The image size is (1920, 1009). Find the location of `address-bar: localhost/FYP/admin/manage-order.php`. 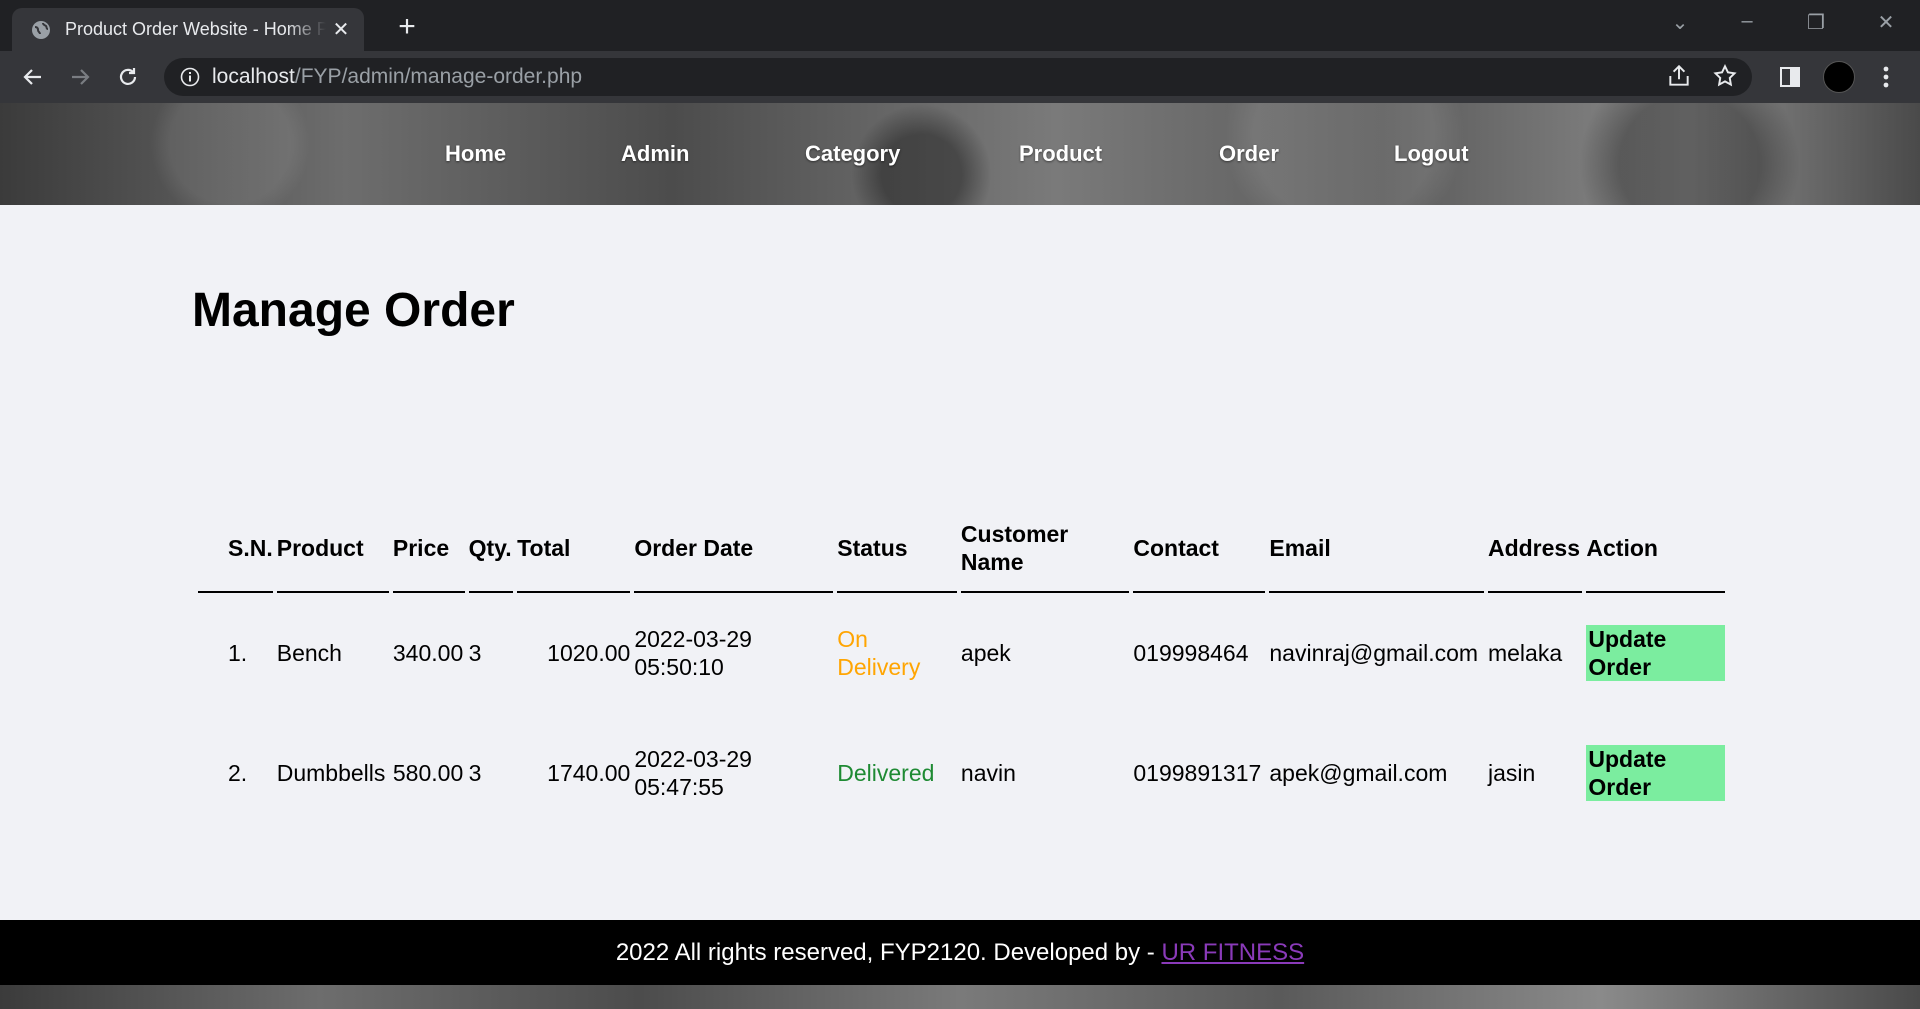

address-bar: localhost/FYP/admin/manage-order.php is located at coordinates (958, 77).